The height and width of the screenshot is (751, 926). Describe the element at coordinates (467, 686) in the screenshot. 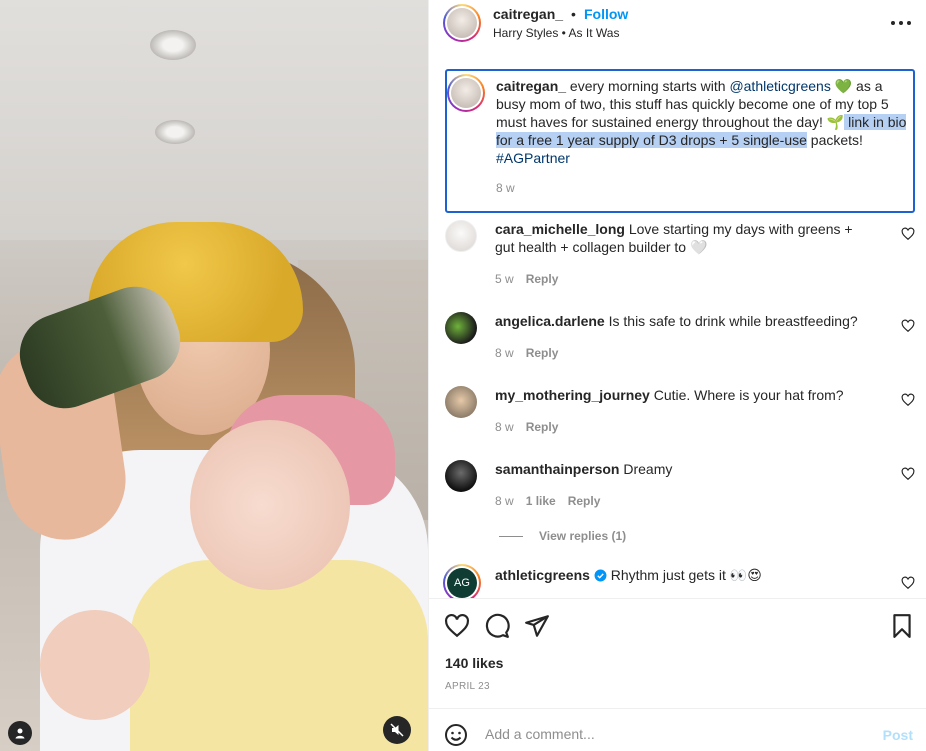

I see `post-date: APRIL 23` at that location.